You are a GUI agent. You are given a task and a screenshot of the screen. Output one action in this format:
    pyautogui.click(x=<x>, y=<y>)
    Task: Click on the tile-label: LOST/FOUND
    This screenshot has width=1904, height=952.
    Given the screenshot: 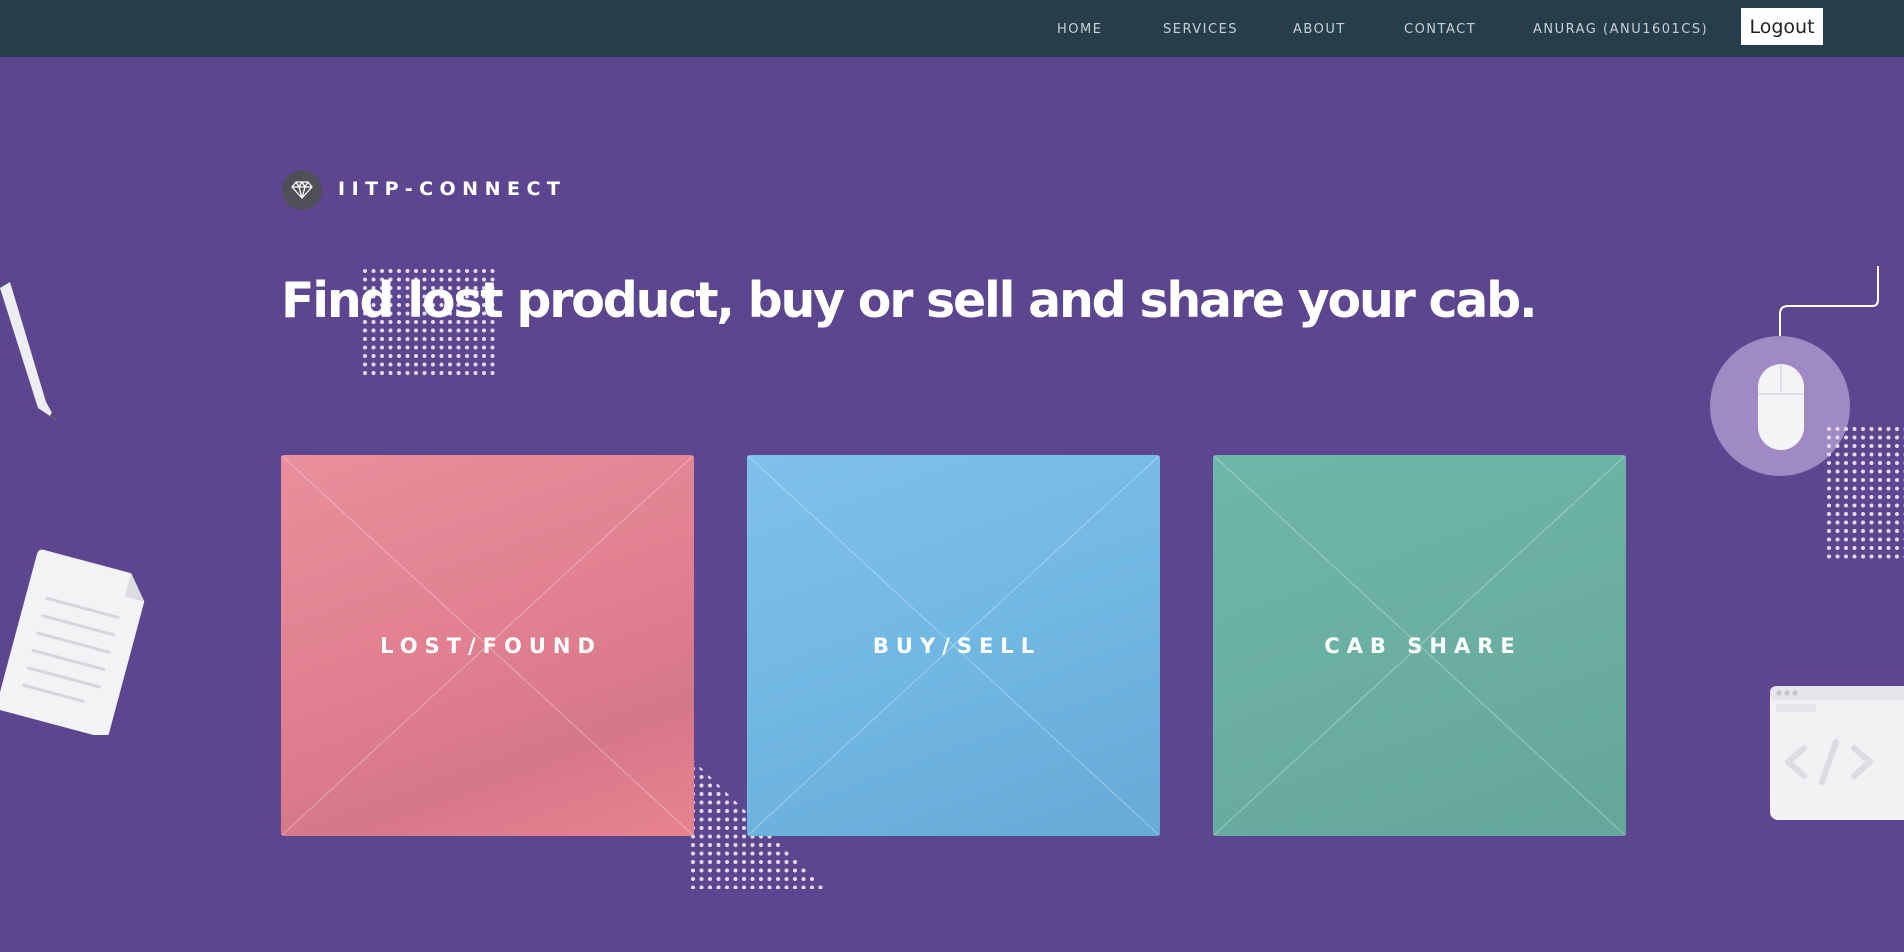 What is the action you would take?
    pyautogui.click(x=491, y=645)
    